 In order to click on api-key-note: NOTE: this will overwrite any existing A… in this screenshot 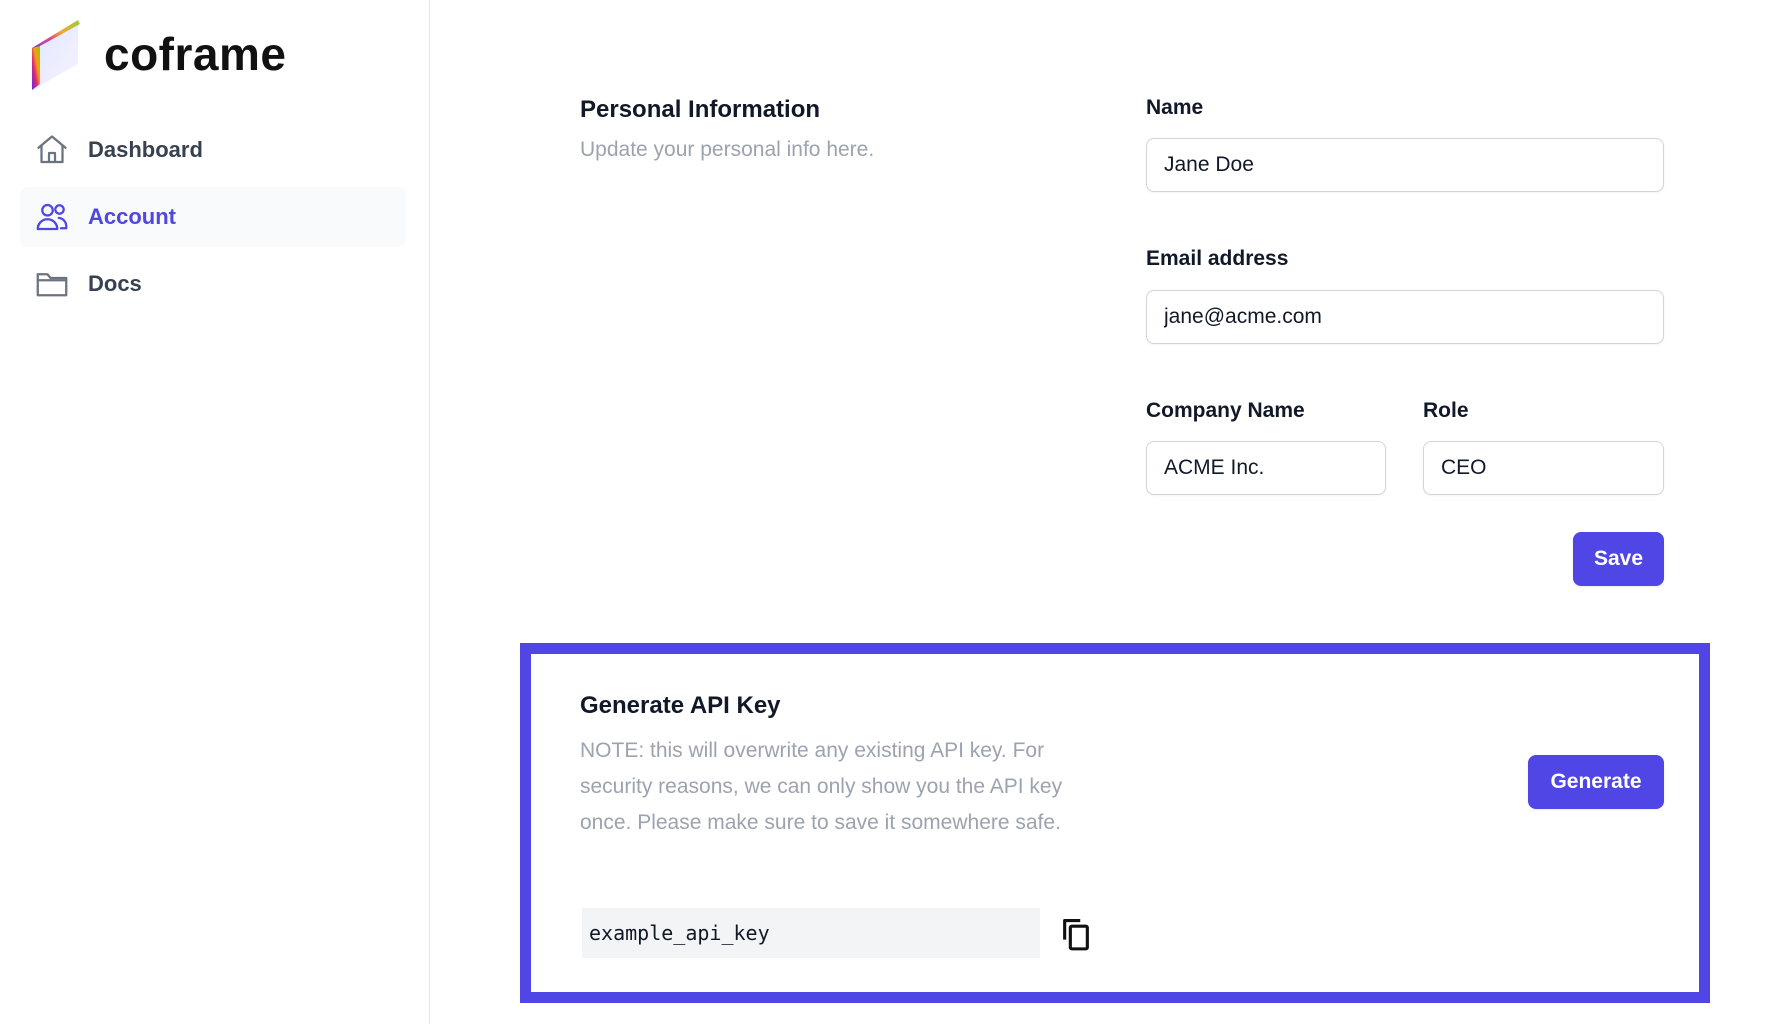, I will do `click(860, 787)`.